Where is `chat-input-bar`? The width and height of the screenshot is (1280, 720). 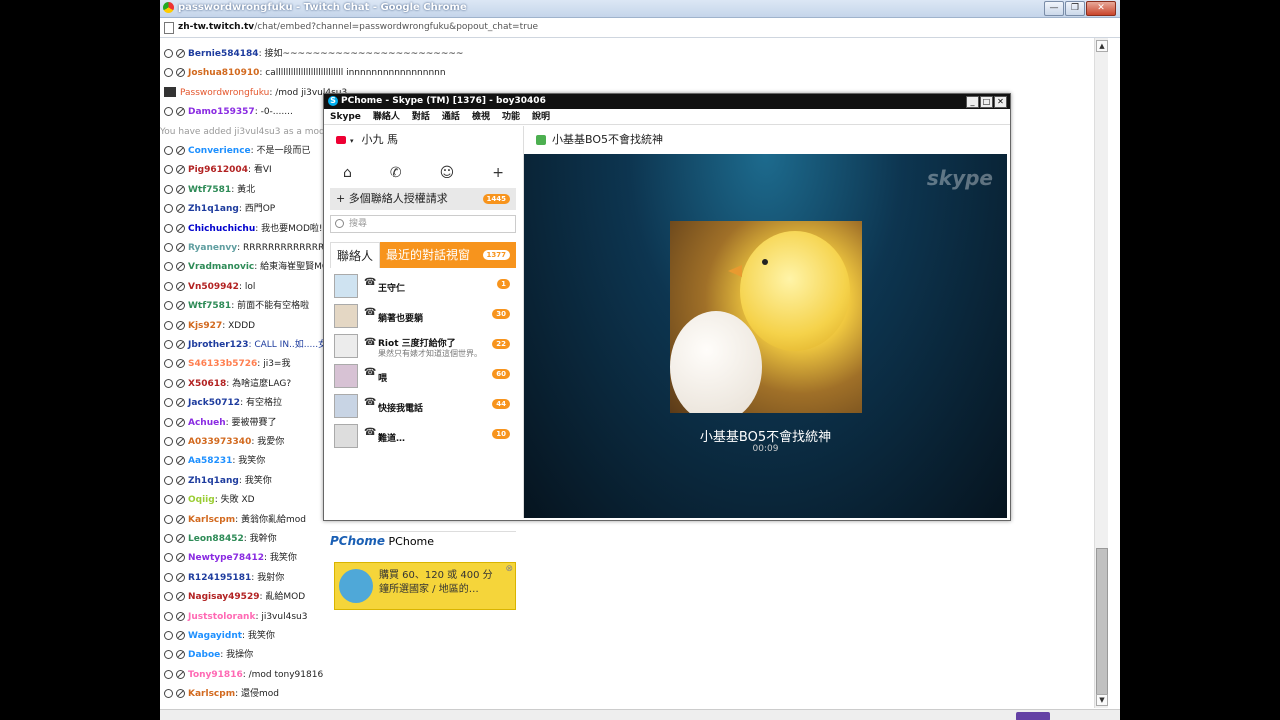 chat-input-bar is located at coordinates (640, 714).